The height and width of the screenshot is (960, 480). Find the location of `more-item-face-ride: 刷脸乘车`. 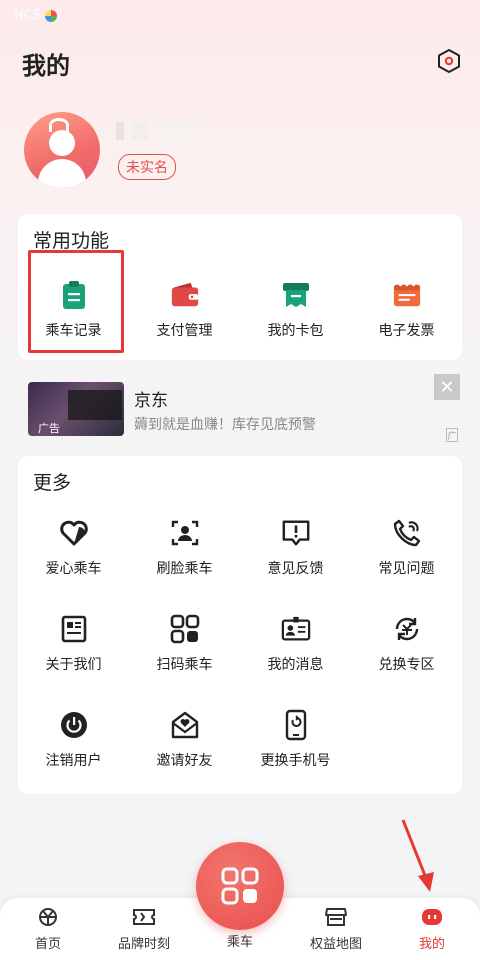

more-item-face-ride: 刷脸乘车 is located at coordinates (184, 548).